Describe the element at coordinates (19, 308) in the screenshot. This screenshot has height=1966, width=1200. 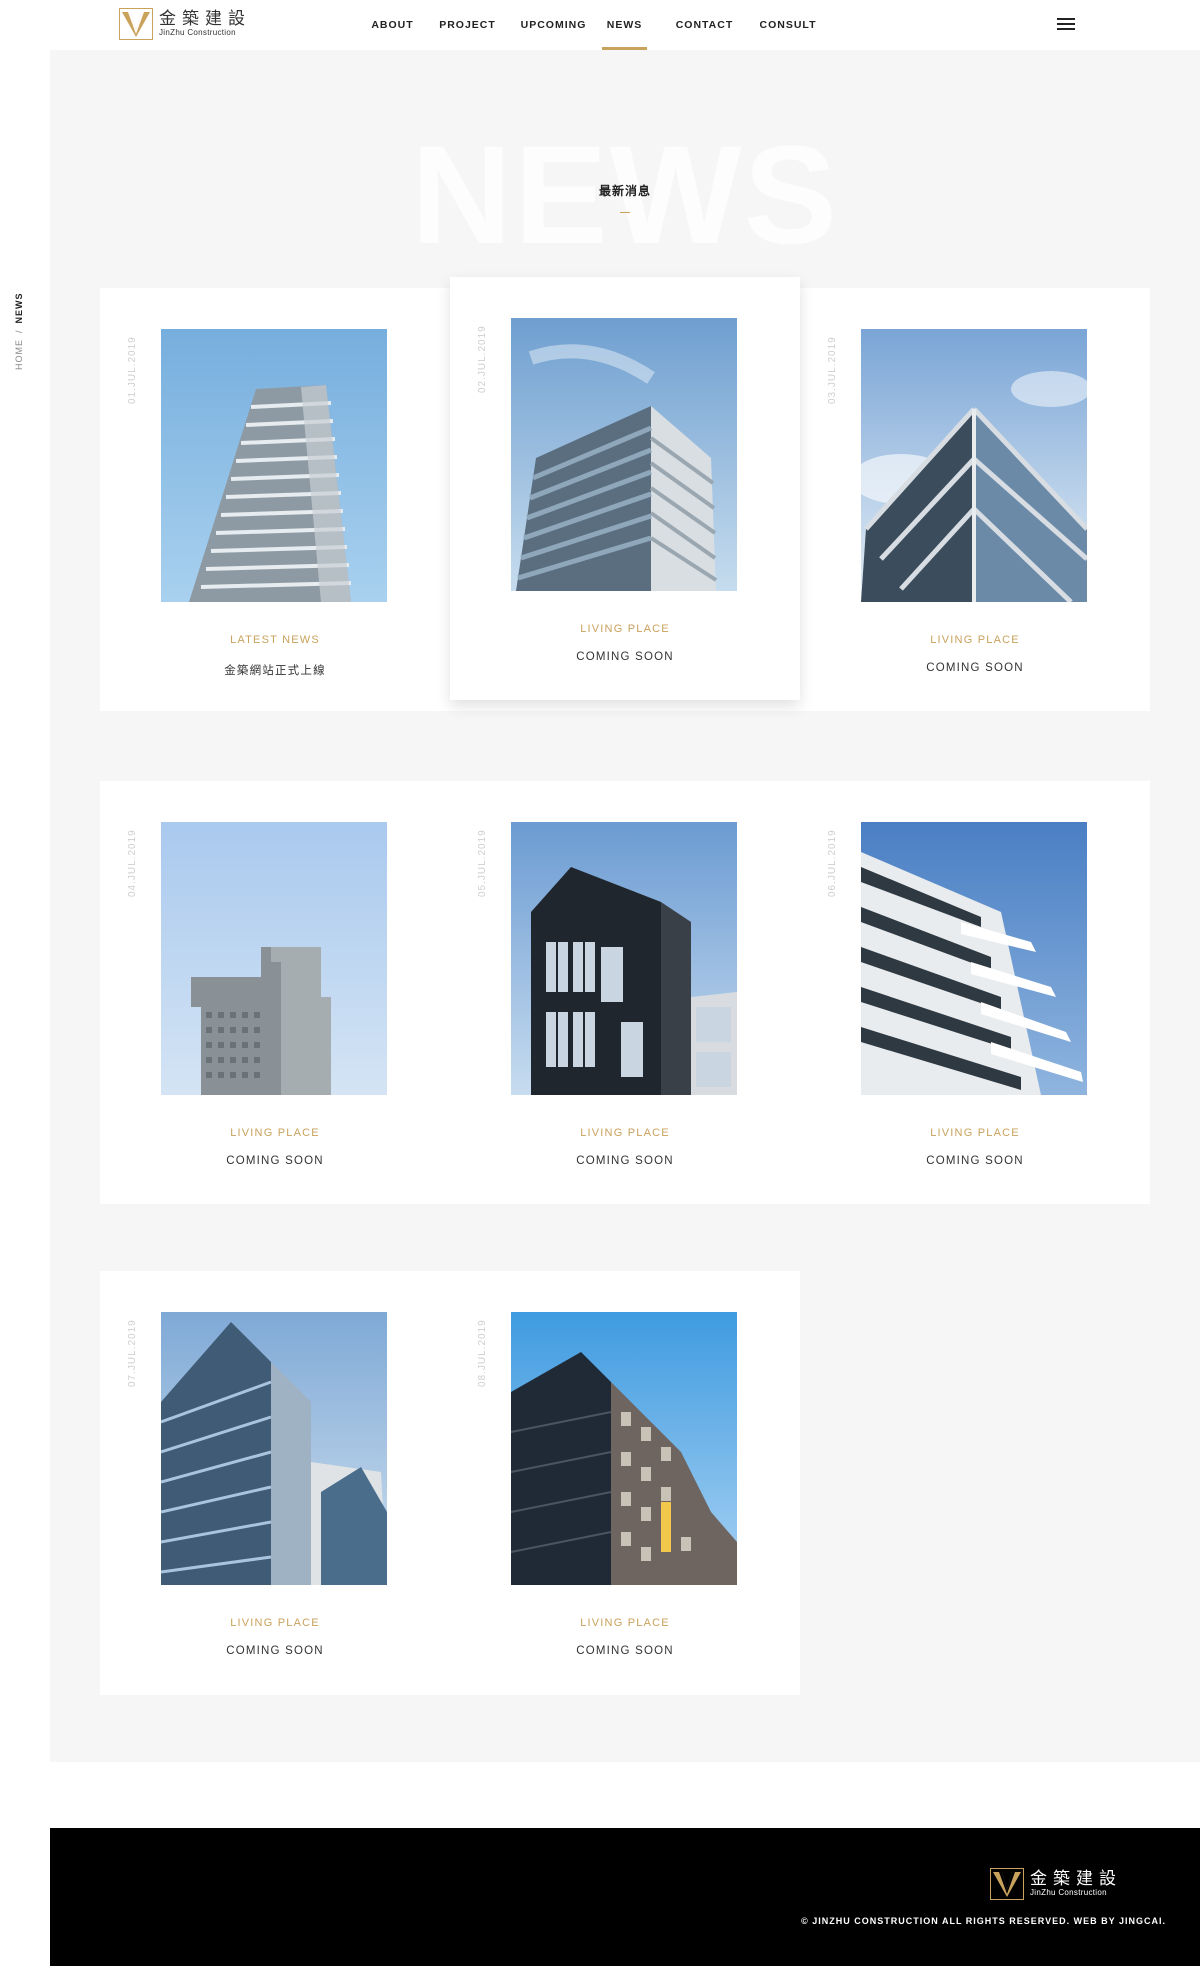
I see `breadcrumb-current: NEWS` at that location.